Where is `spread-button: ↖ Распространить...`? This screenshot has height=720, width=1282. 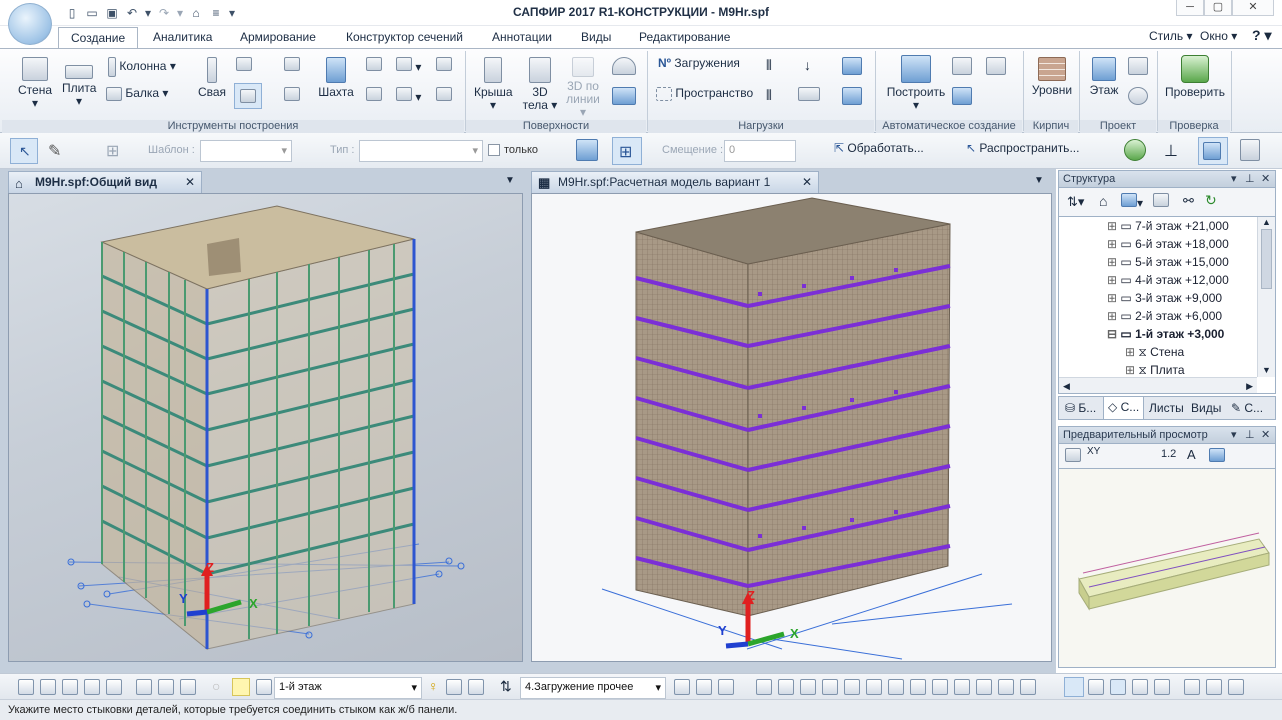 spread-button: ↖ Распространить... is located at coordinates (1022, 148).